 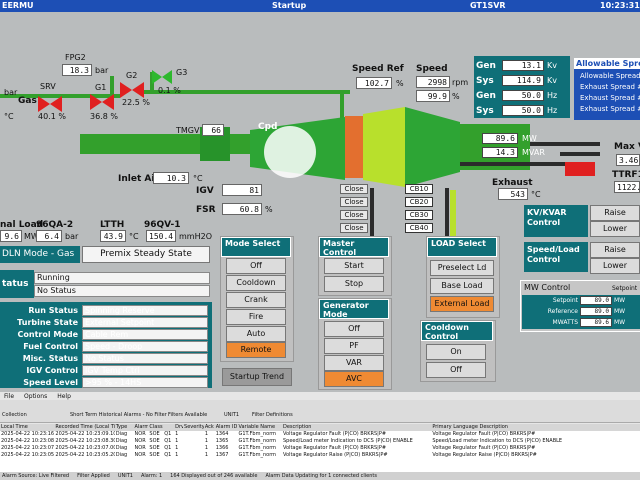 What do you see at coordinates (586, 311) in the screenshot?
I see `mw-reference-row: Reference 89.0 MW` at bounding box center [586, 311].